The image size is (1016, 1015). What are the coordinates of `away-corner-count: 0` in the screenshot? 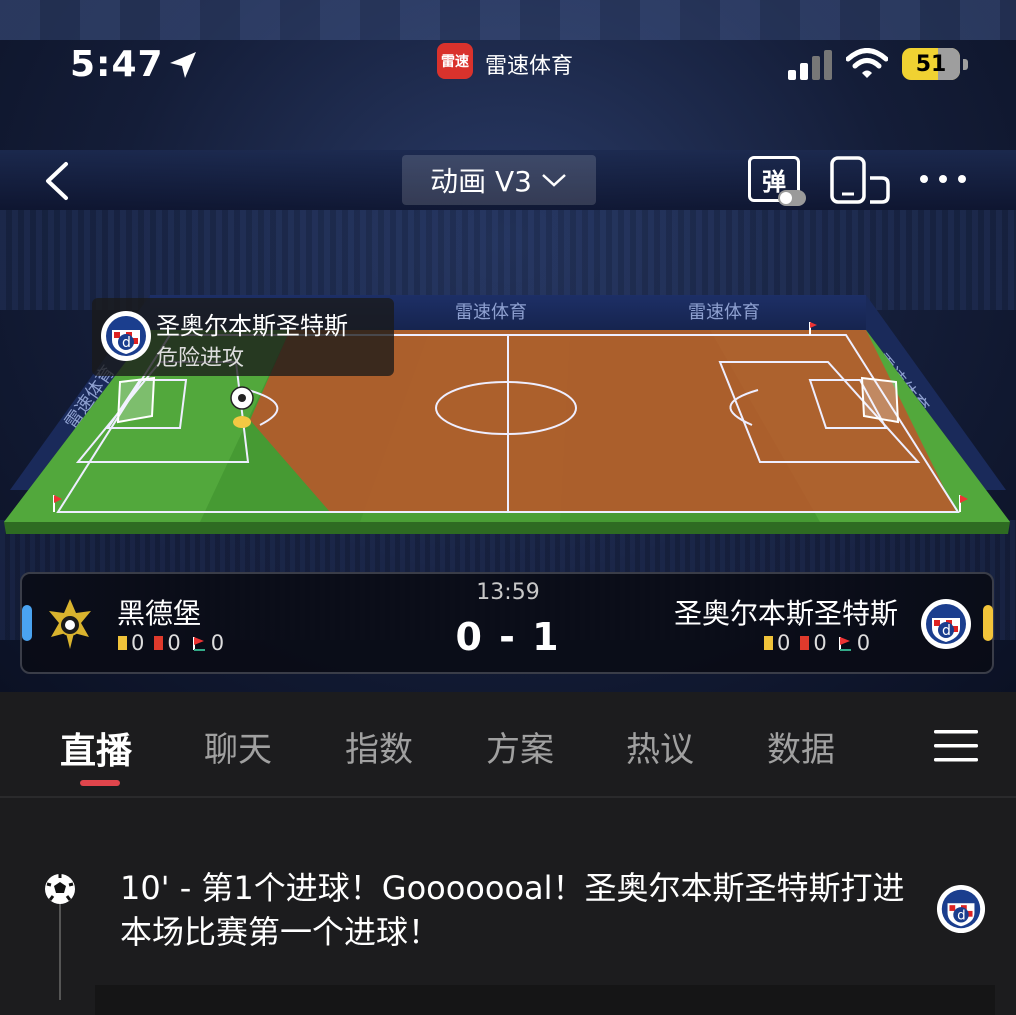 It's located at (863, 643).